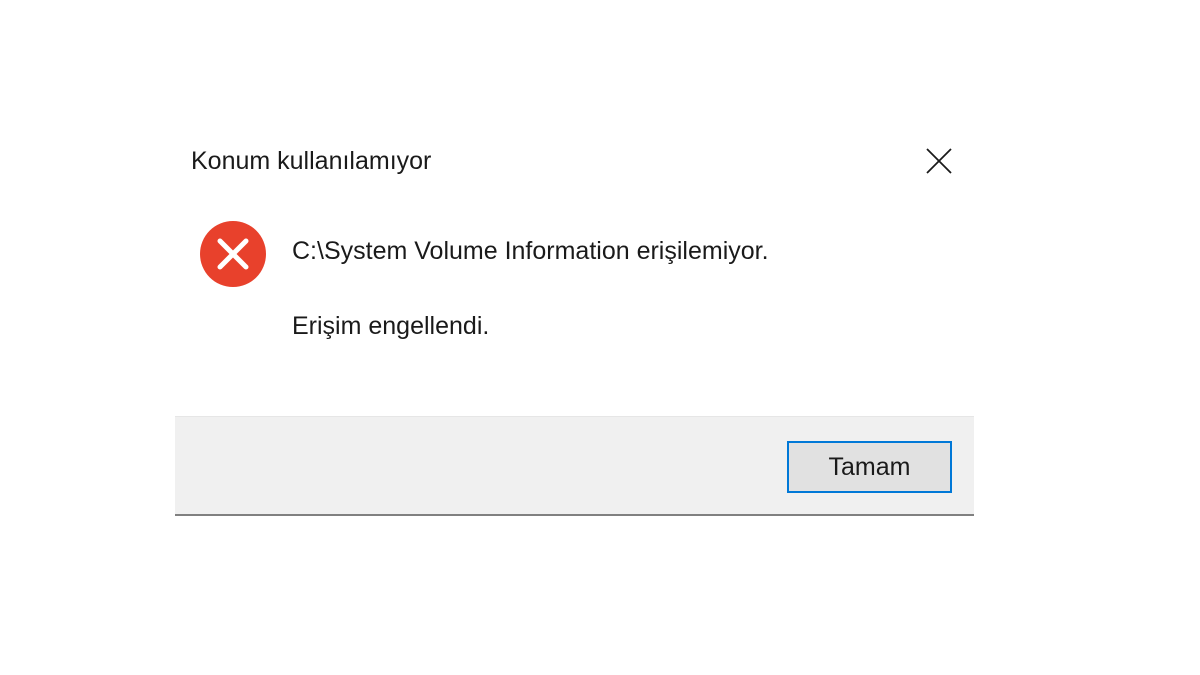 The width and height of the screenshot is (1200, 675). Describe the element at coordinates (869, 467) in the screenshot. I see `ok-button: Tamam` at that location.